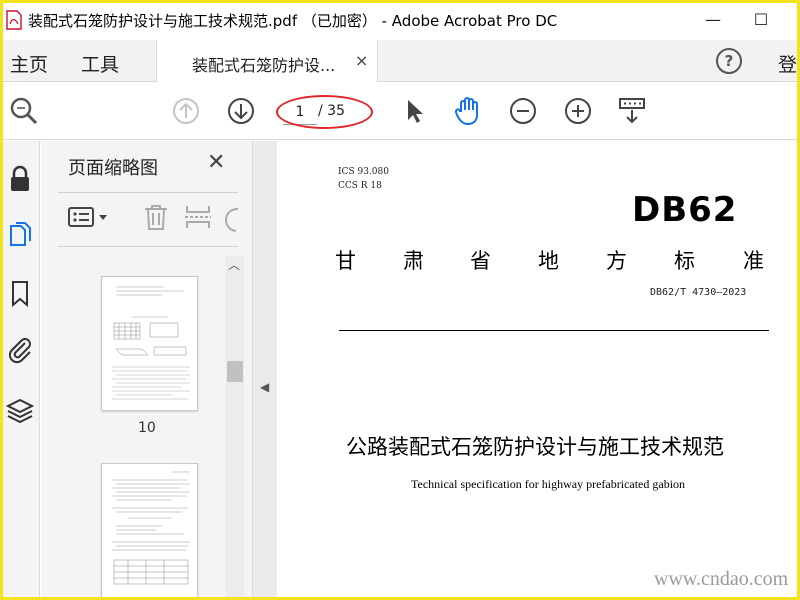 The image size is (800, 600). Describe the element at coordinates (578, 111) in the screenshot. I see `zoom-in-icon` at that location.